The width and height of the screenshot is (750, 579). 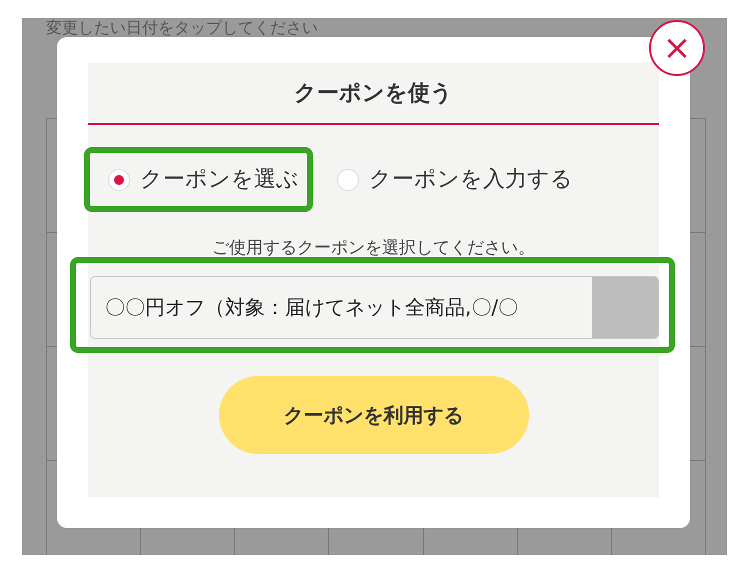 I want to click on prompt-text: ご使用するクーポンを選択してください。, so click(x=373, y=248).